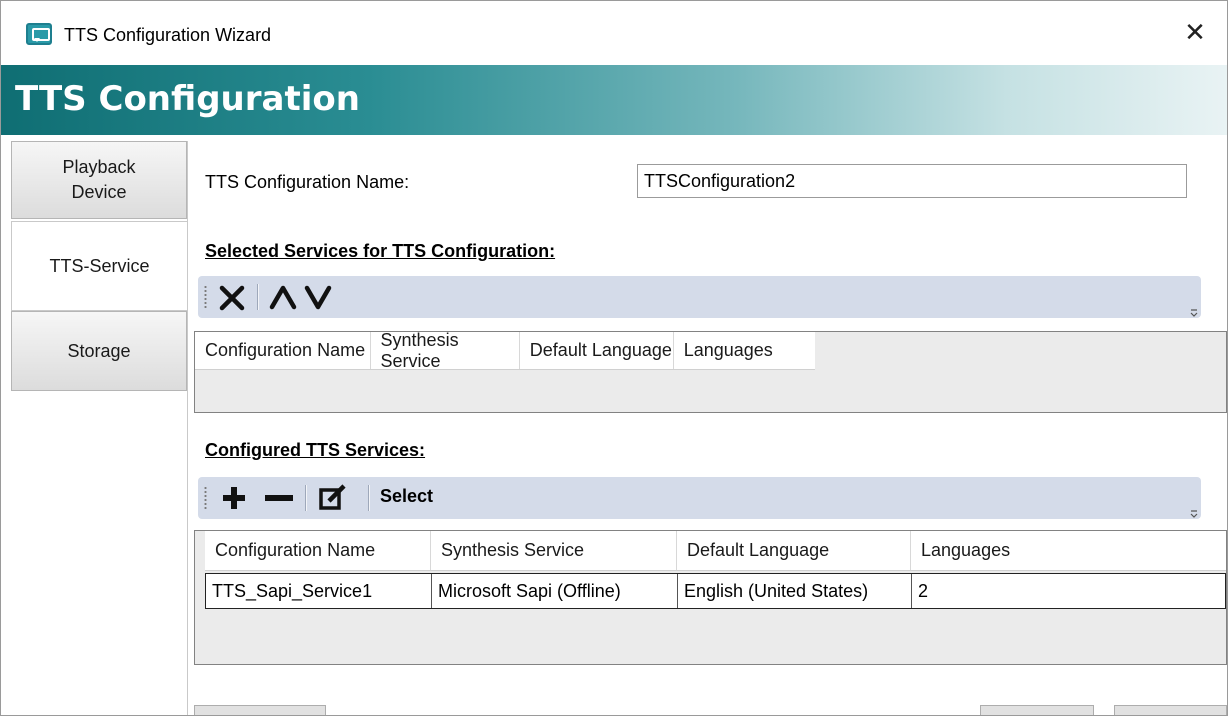 The image size is (1228, 716). I want to click on tab-storage-label: Storage, so click(99, 350).